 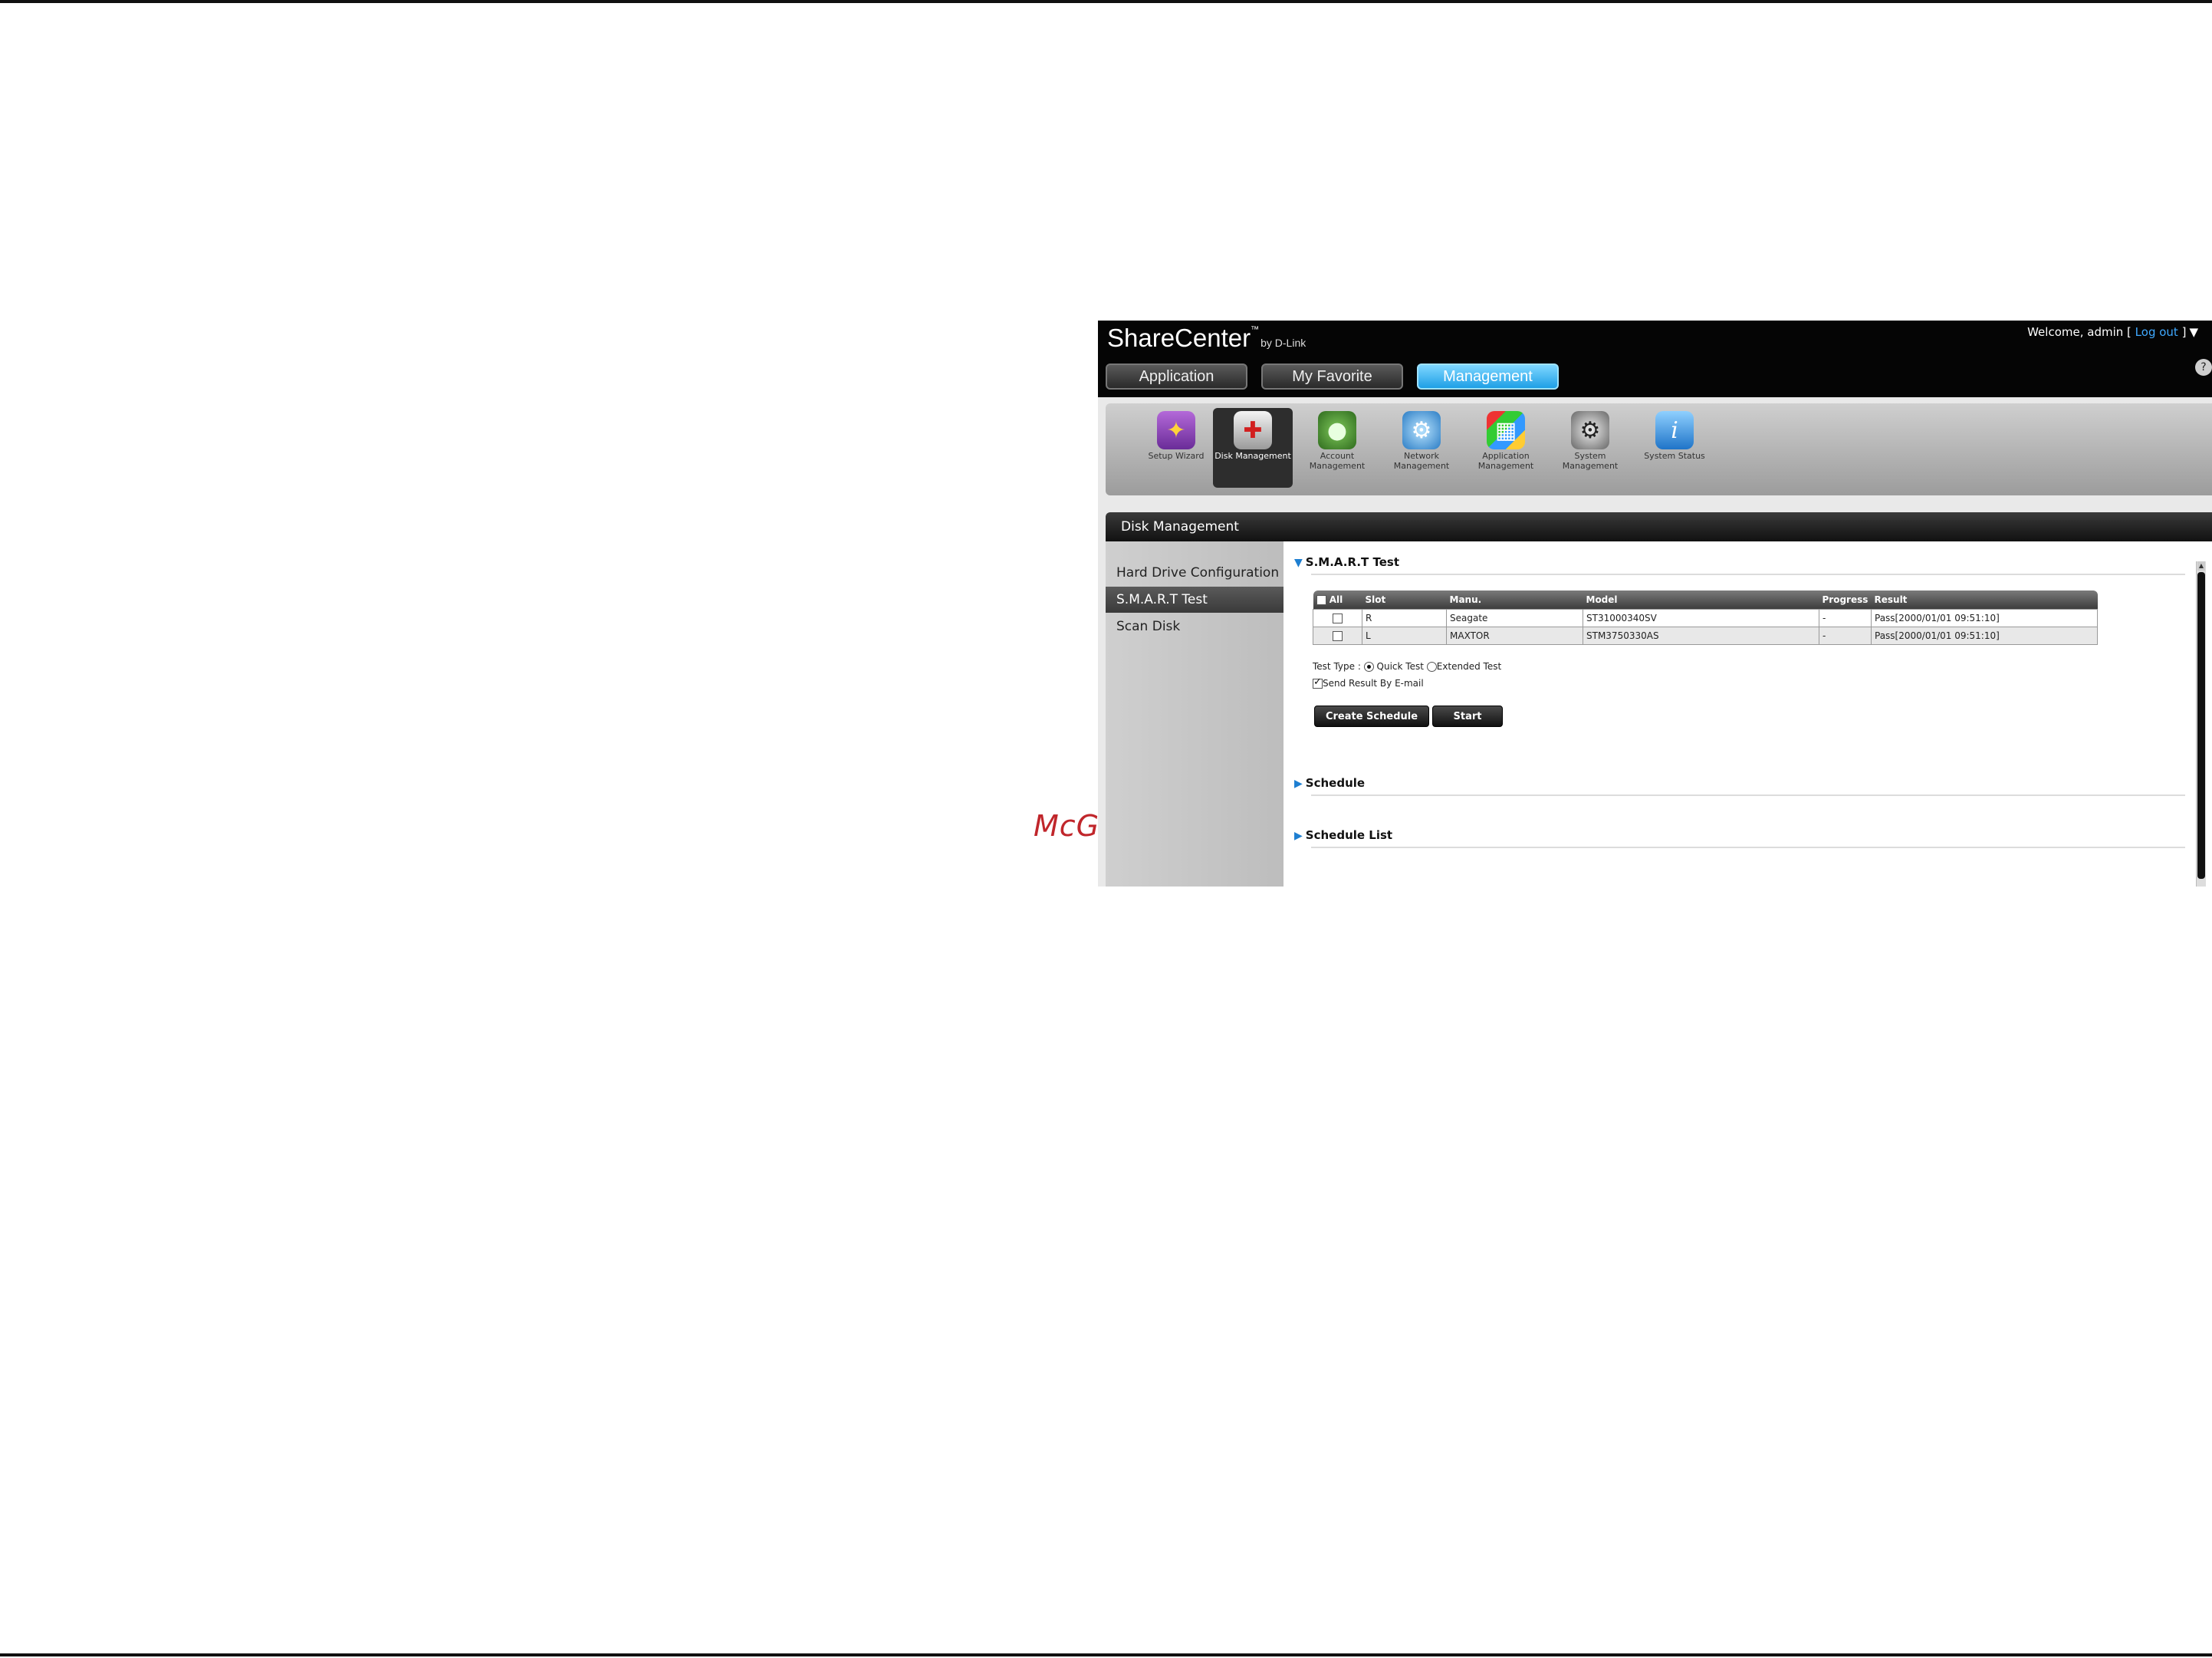 I want to click on welcome-text: Welcome, admin [ Log out ] ▼, so click(x=2112, y=332).